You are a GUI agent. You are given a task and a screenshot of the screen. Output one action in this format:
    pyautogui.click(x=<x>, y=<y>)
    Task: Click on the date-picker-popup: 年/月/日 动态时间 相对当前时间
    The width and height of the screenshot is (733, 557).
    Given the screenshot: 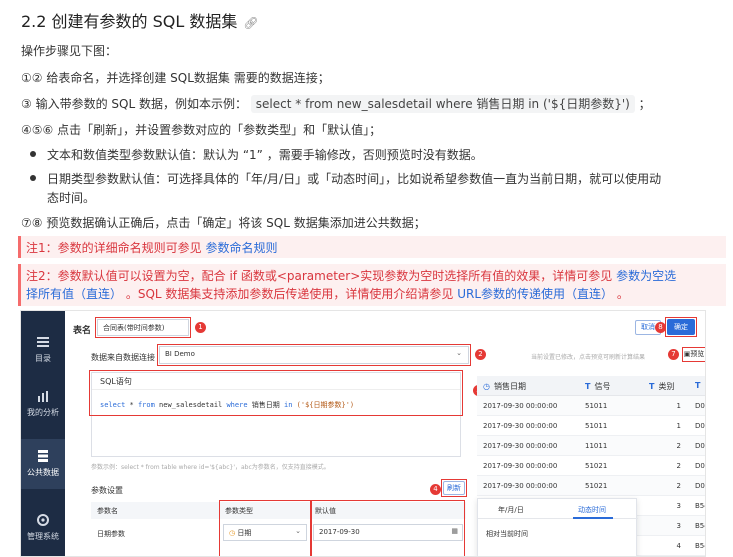 What is the action you would take?
    pyautogui.click(x=557, y=527)
    